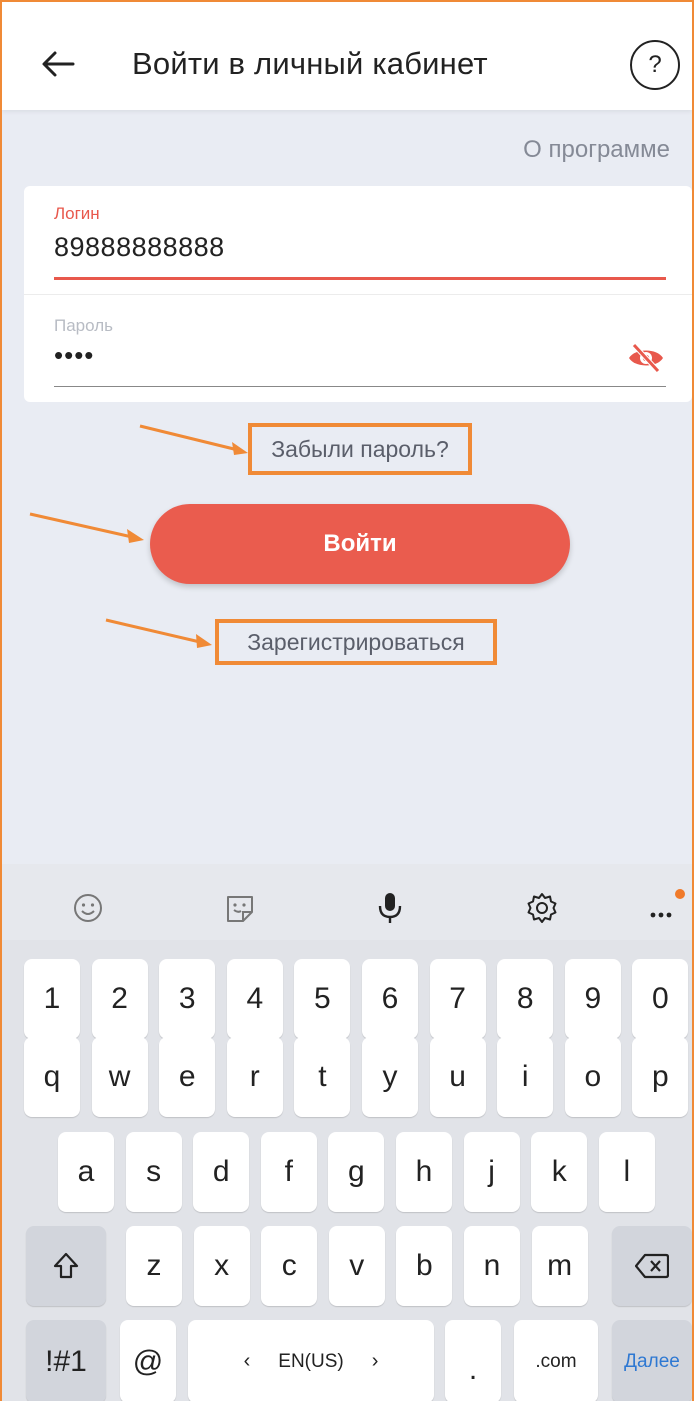 This screenshot has width=694, height=1401. I want to click on space-bar: ‹ EN(US) ›, so click(311, 1360).